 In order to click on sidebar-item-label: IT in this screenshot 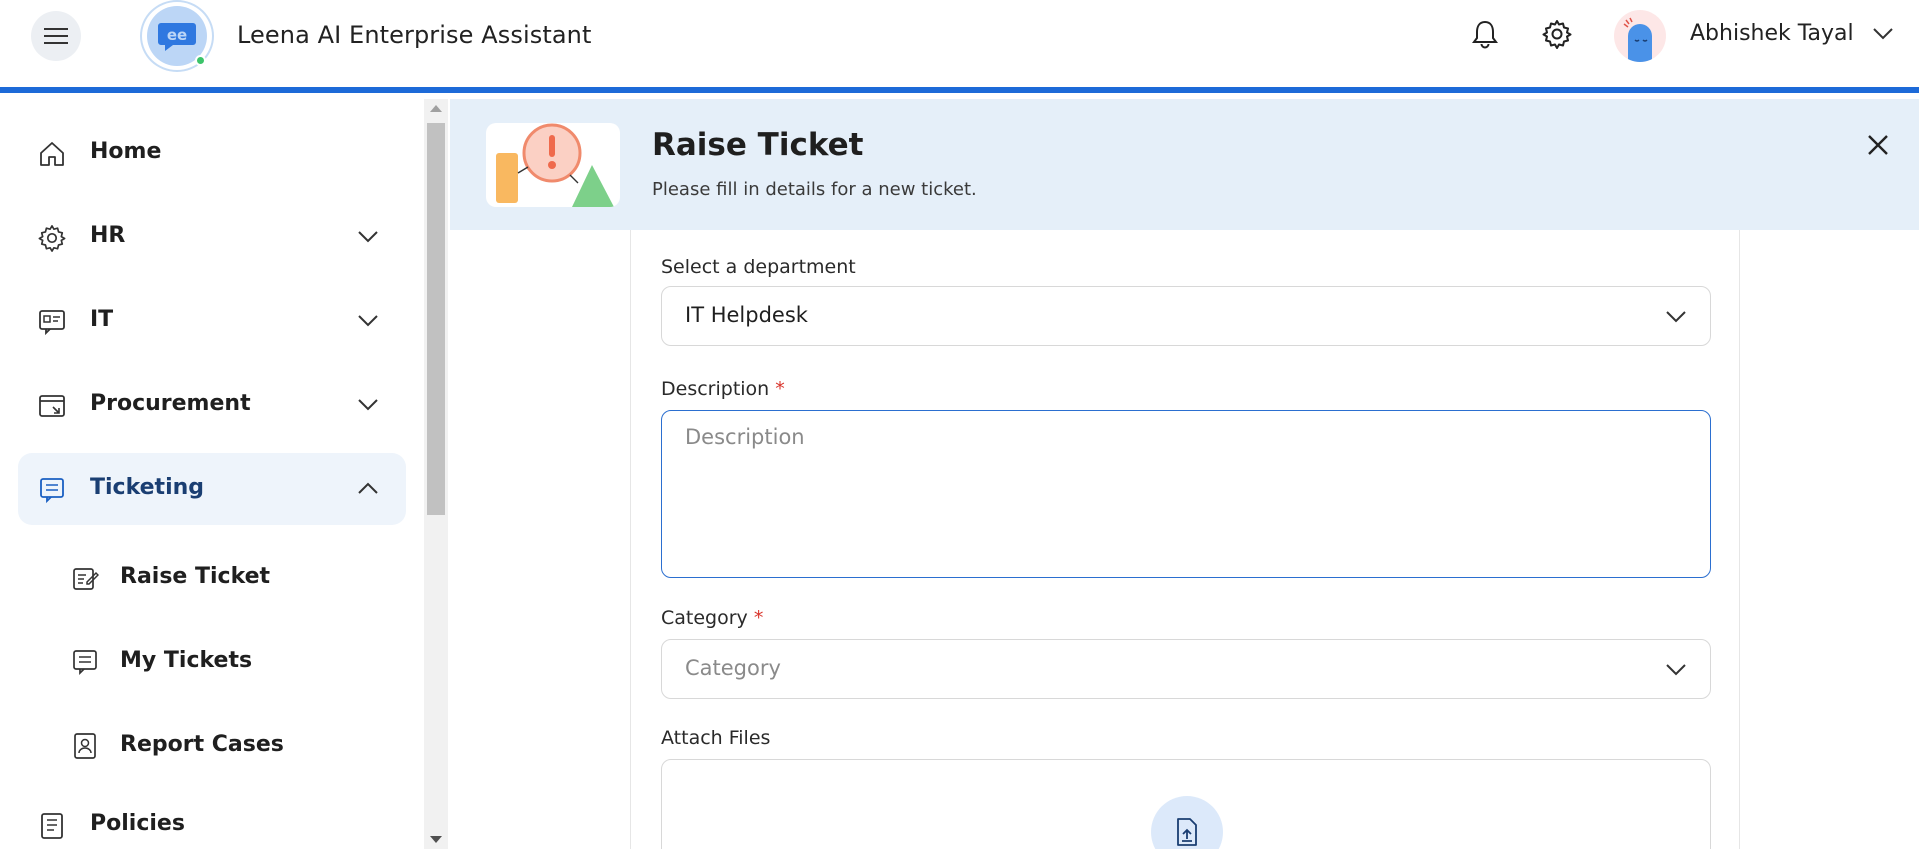, I will do `click(102, 319)`.